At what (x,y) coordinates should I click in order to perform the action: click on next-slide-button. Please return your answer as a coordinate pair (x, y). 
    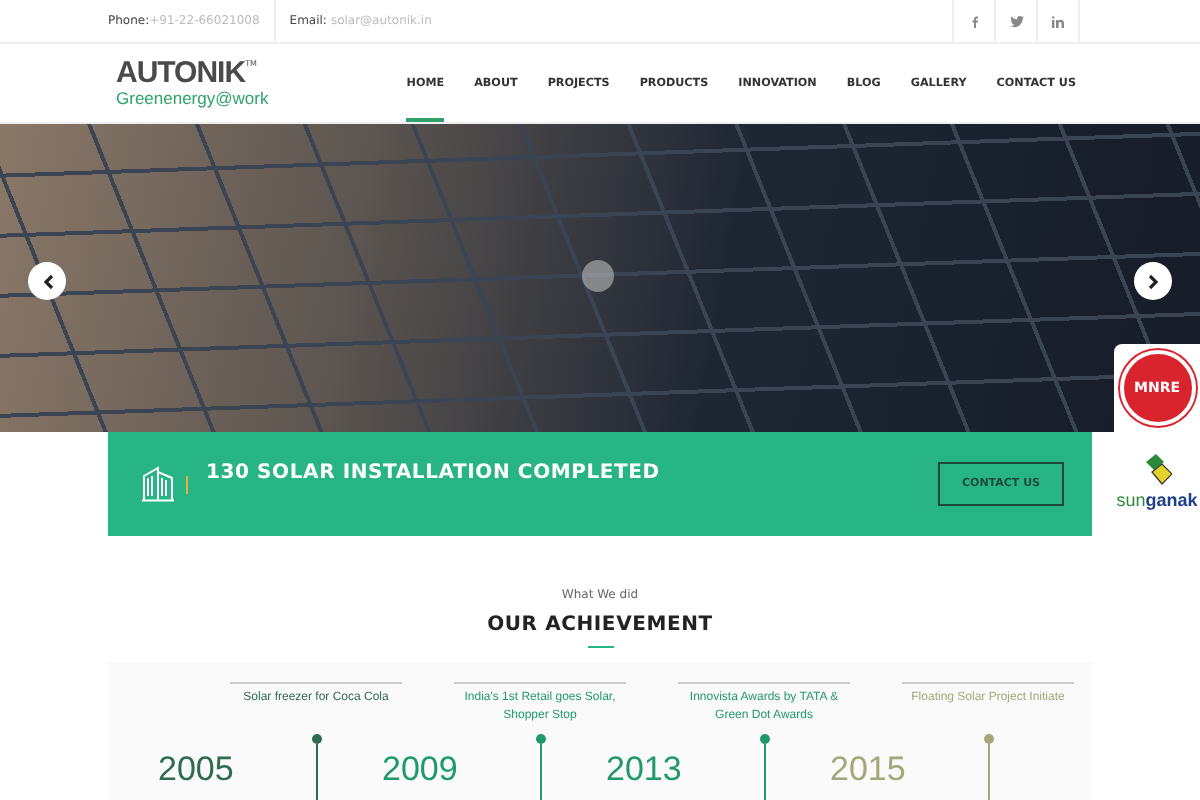
    Looking at the image, I should click on (1153, 281).